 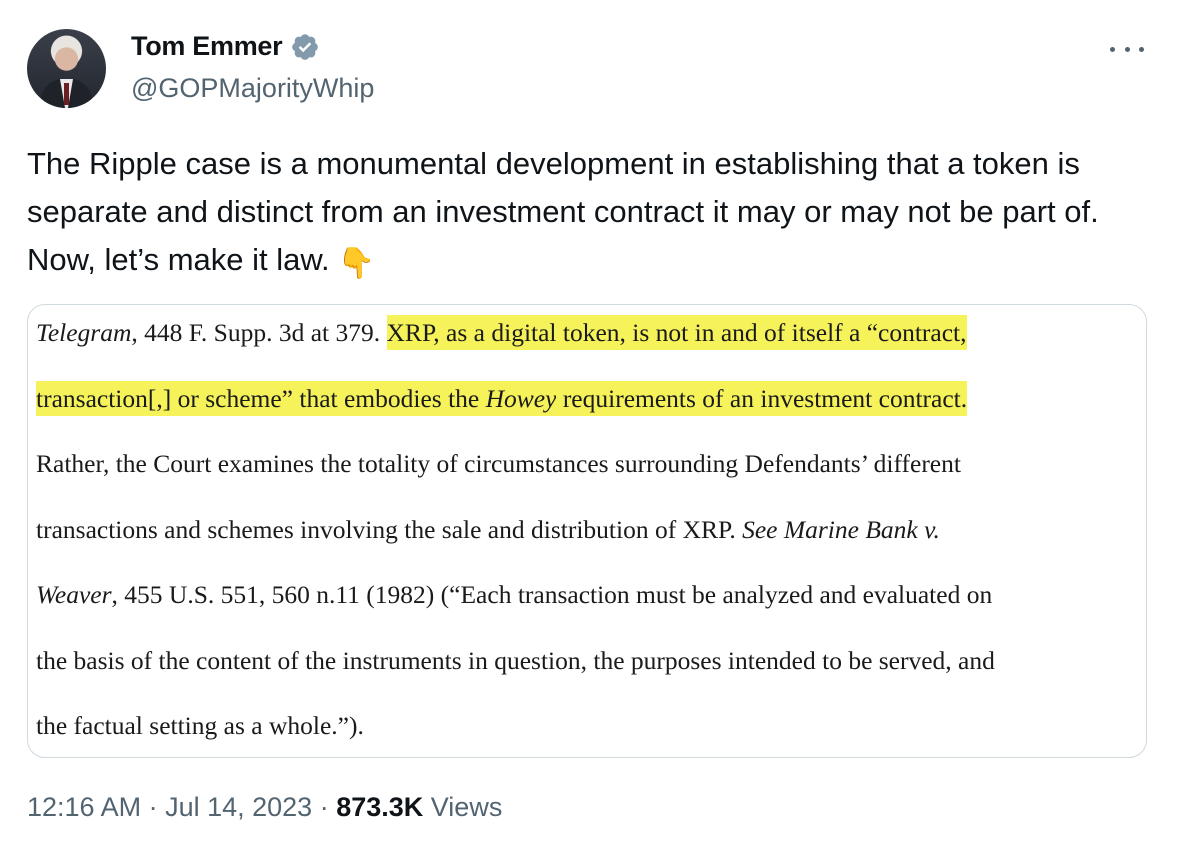 I want to click on highlighted-case-name-howey: Howey, so click(x=521, y=398).